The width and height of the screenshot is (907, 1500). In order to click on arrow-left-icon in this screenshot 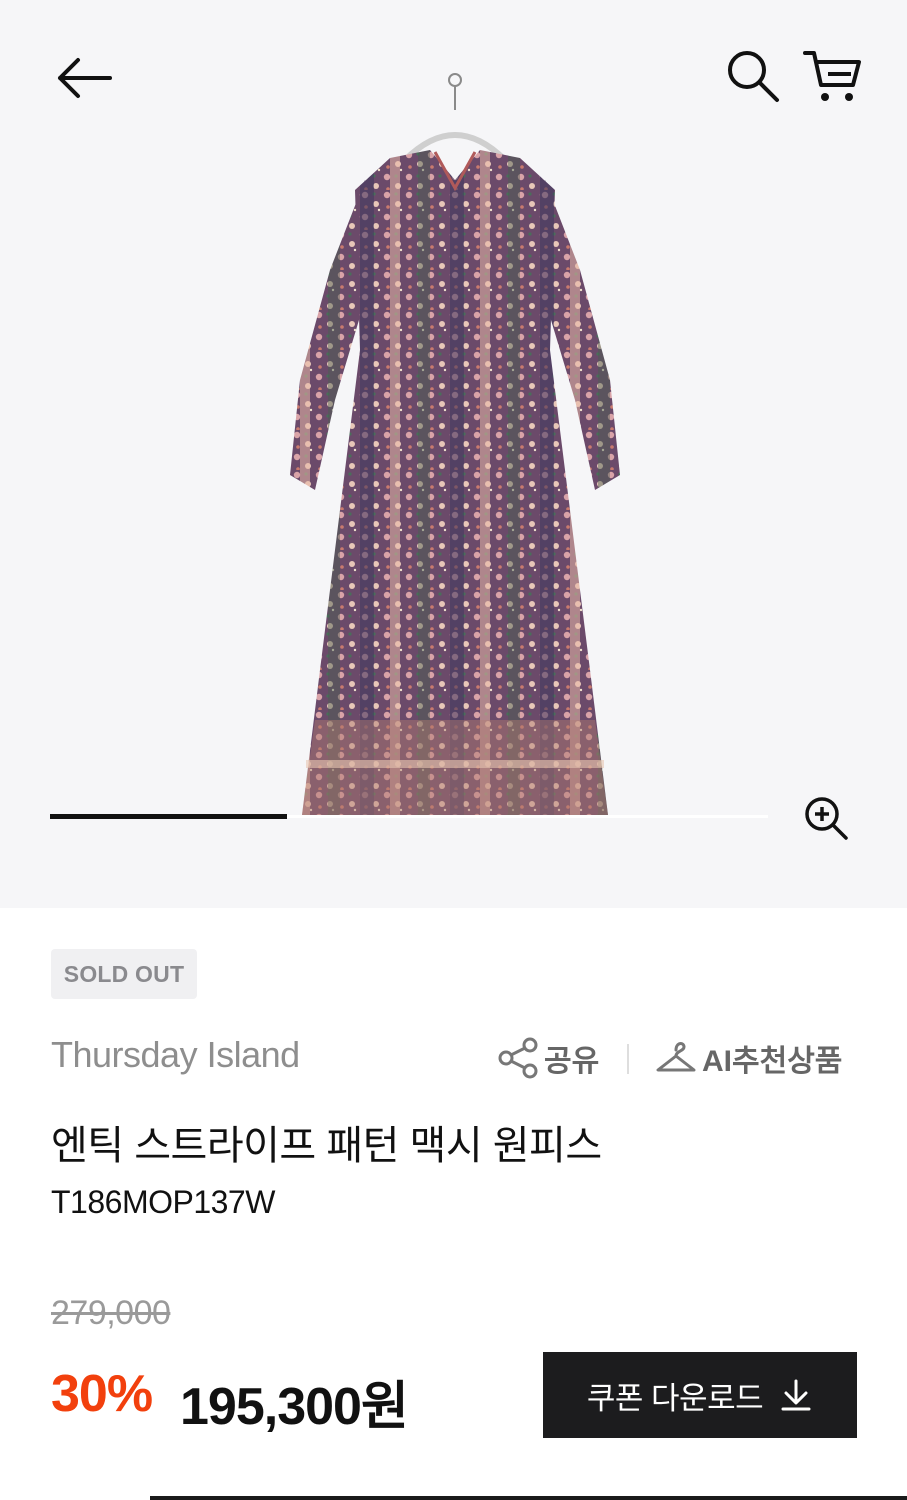, I will do `click(85, 78)`.